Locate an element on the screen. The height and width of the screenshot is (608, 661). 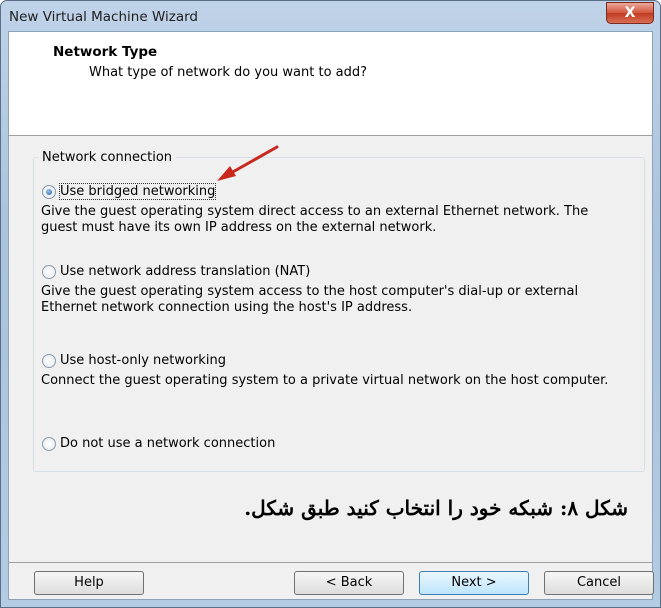
figure-caption: شکل ۸: شبکه خود را انتخاب کنید طبق شکل. is located at coordinates (436, 508).